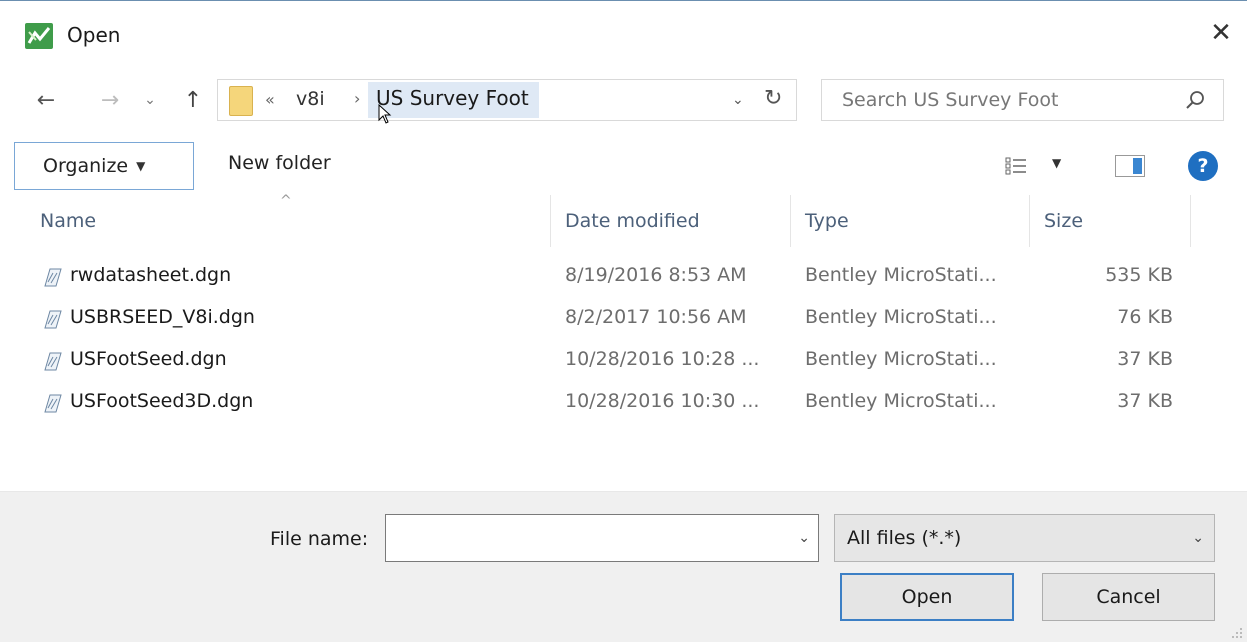  I want to click on back-button: ←, so click(46, 100).